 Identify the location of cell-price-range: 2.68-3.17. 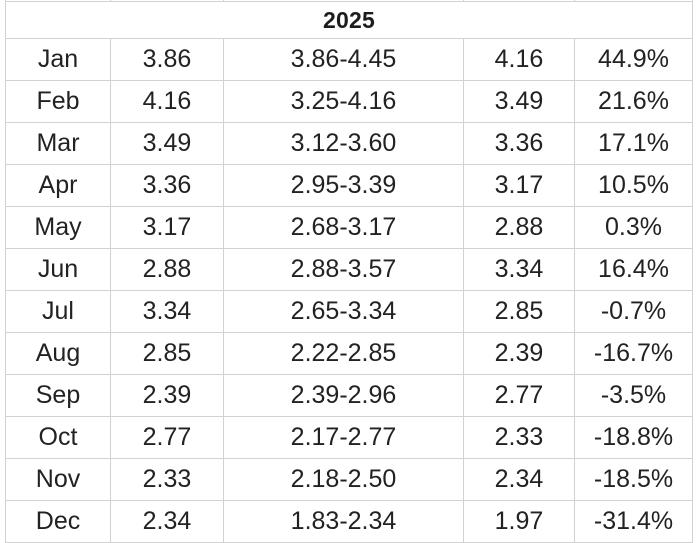
(343, 227).